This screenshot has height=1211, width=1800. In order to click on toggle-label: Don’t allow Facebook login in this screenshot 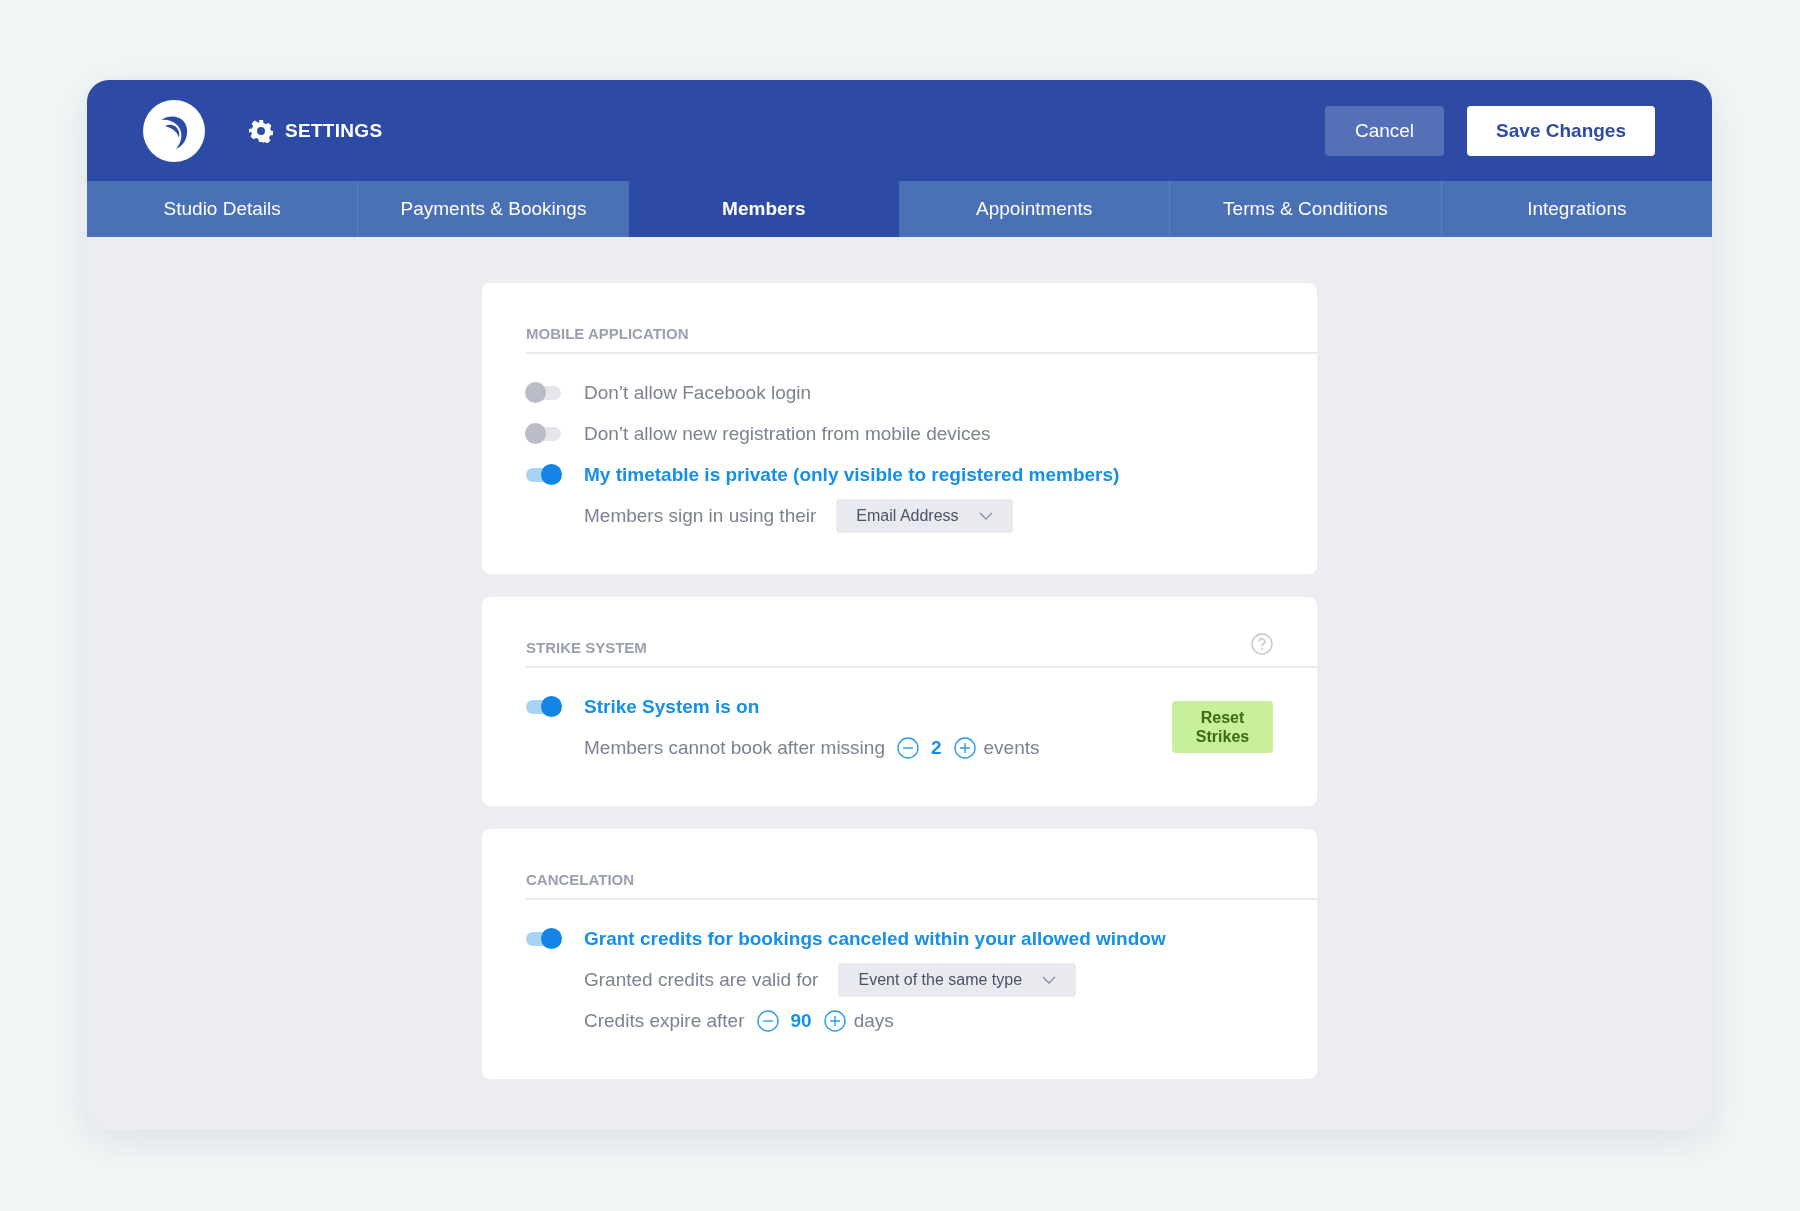, I will do `click(698, 392)`.